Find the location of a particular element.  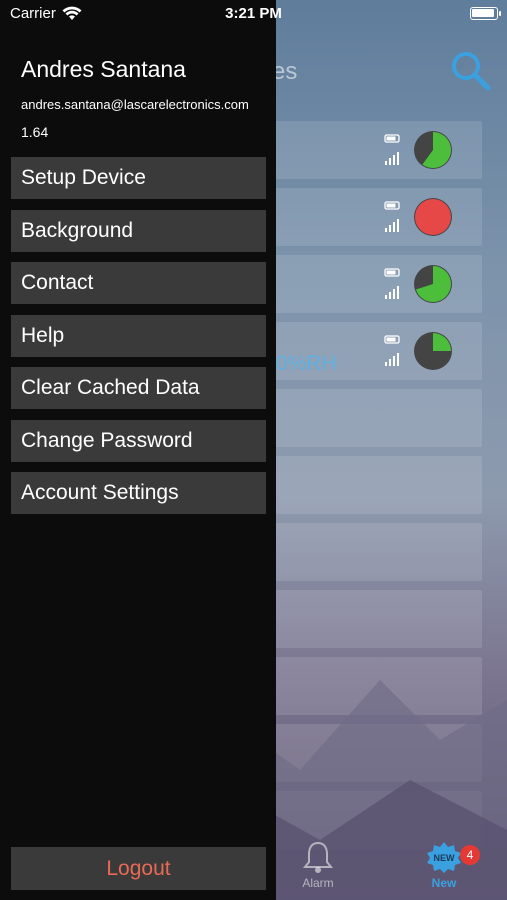

app-version: 1.64 is located at coordinates (35, 132).